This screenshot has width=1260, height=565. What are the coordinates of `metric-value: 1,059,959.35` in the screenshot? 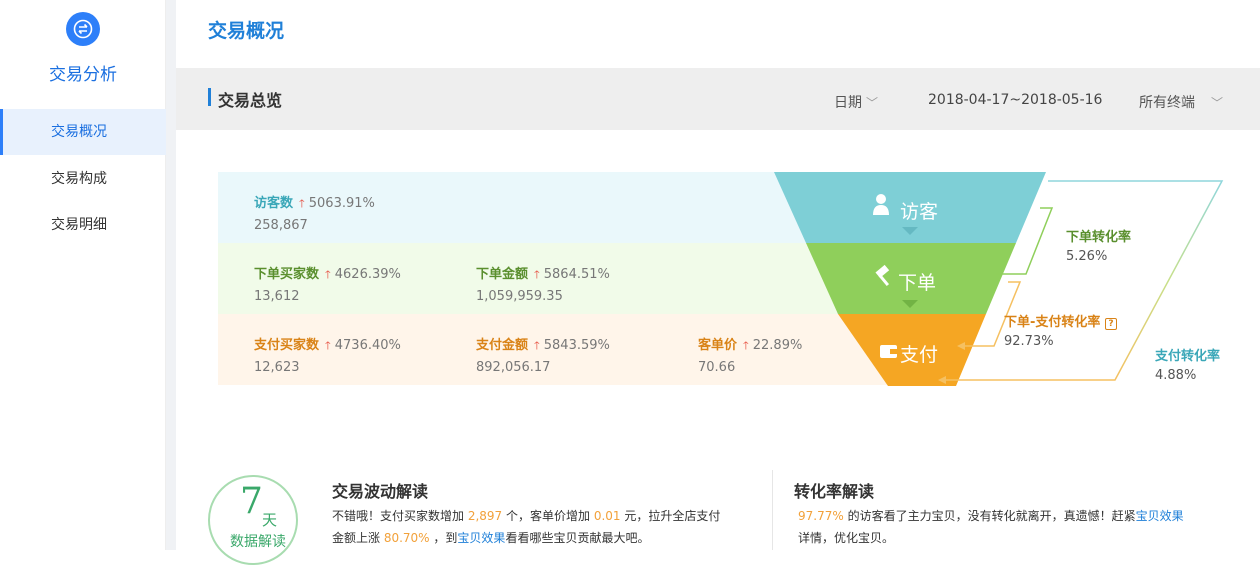 It's located at (519, 296).